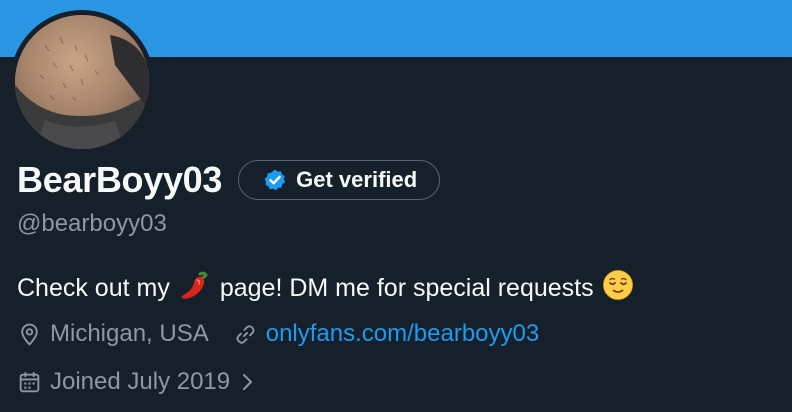 The height and width of the screenshot is (412, 792). I want to click on get-verified-label: Get verified, so click(357, 179).